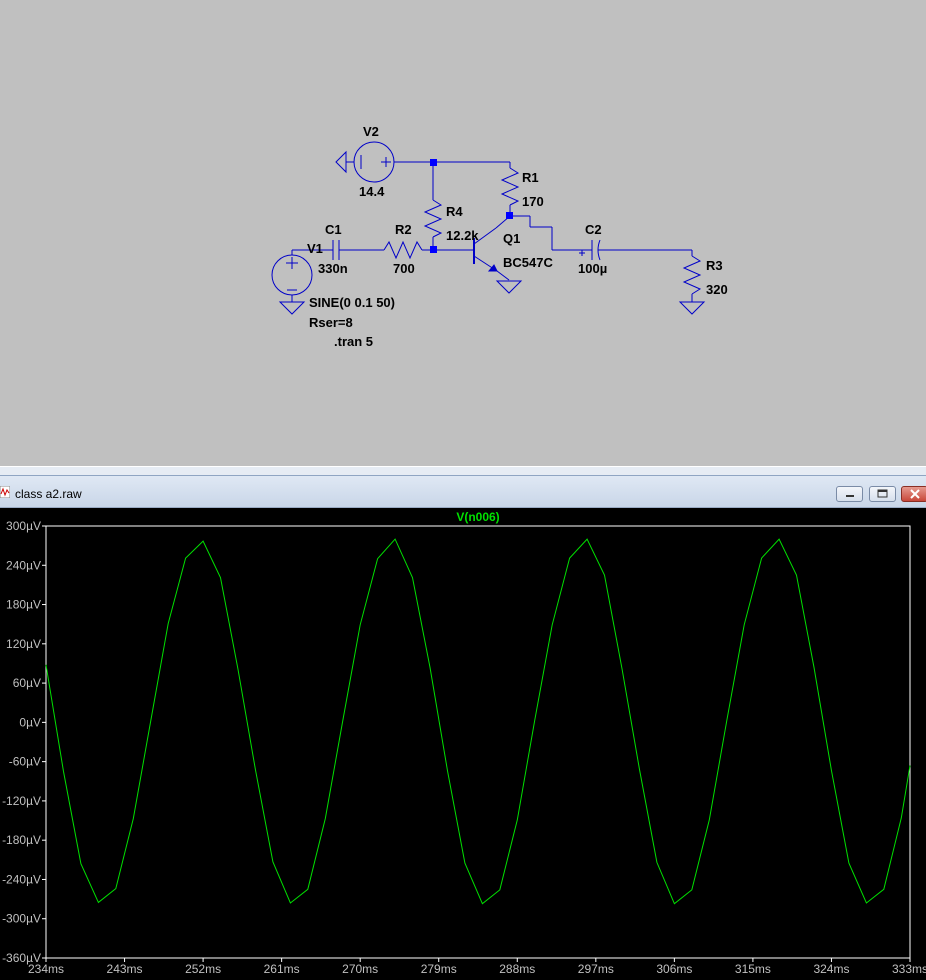 This screenshot has height=980, width=926. I want to click on v2-label: V2, so click(371, 131).